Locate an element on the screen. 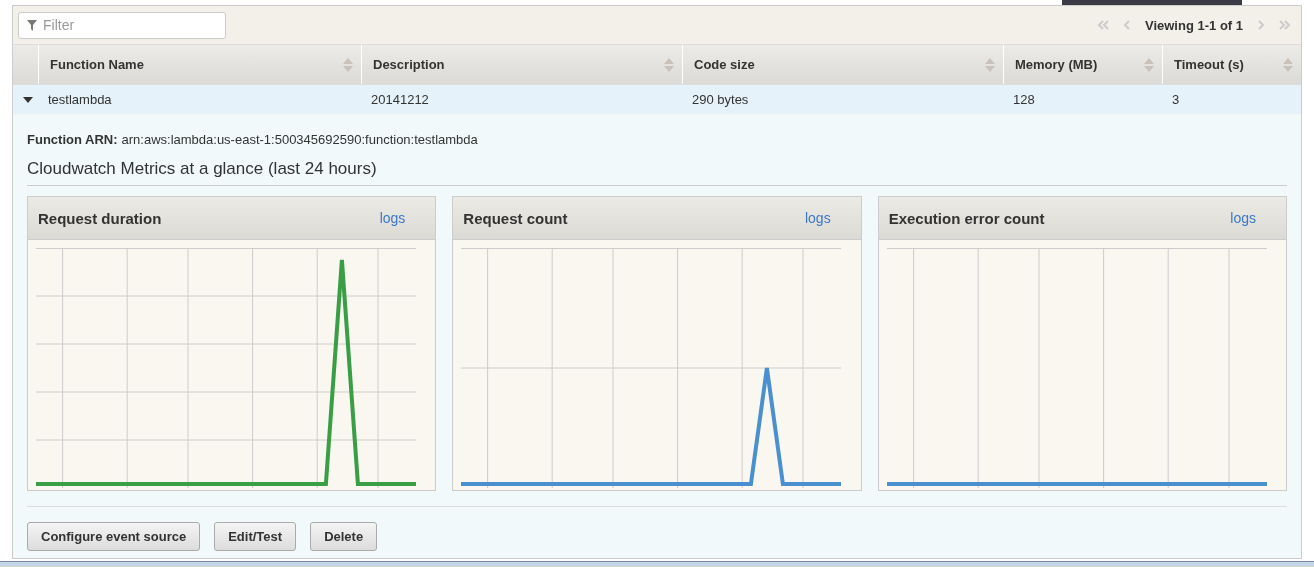 This screenshot has height=567, width=1314. column-header: Function Name is located at coordinates (199, 64).